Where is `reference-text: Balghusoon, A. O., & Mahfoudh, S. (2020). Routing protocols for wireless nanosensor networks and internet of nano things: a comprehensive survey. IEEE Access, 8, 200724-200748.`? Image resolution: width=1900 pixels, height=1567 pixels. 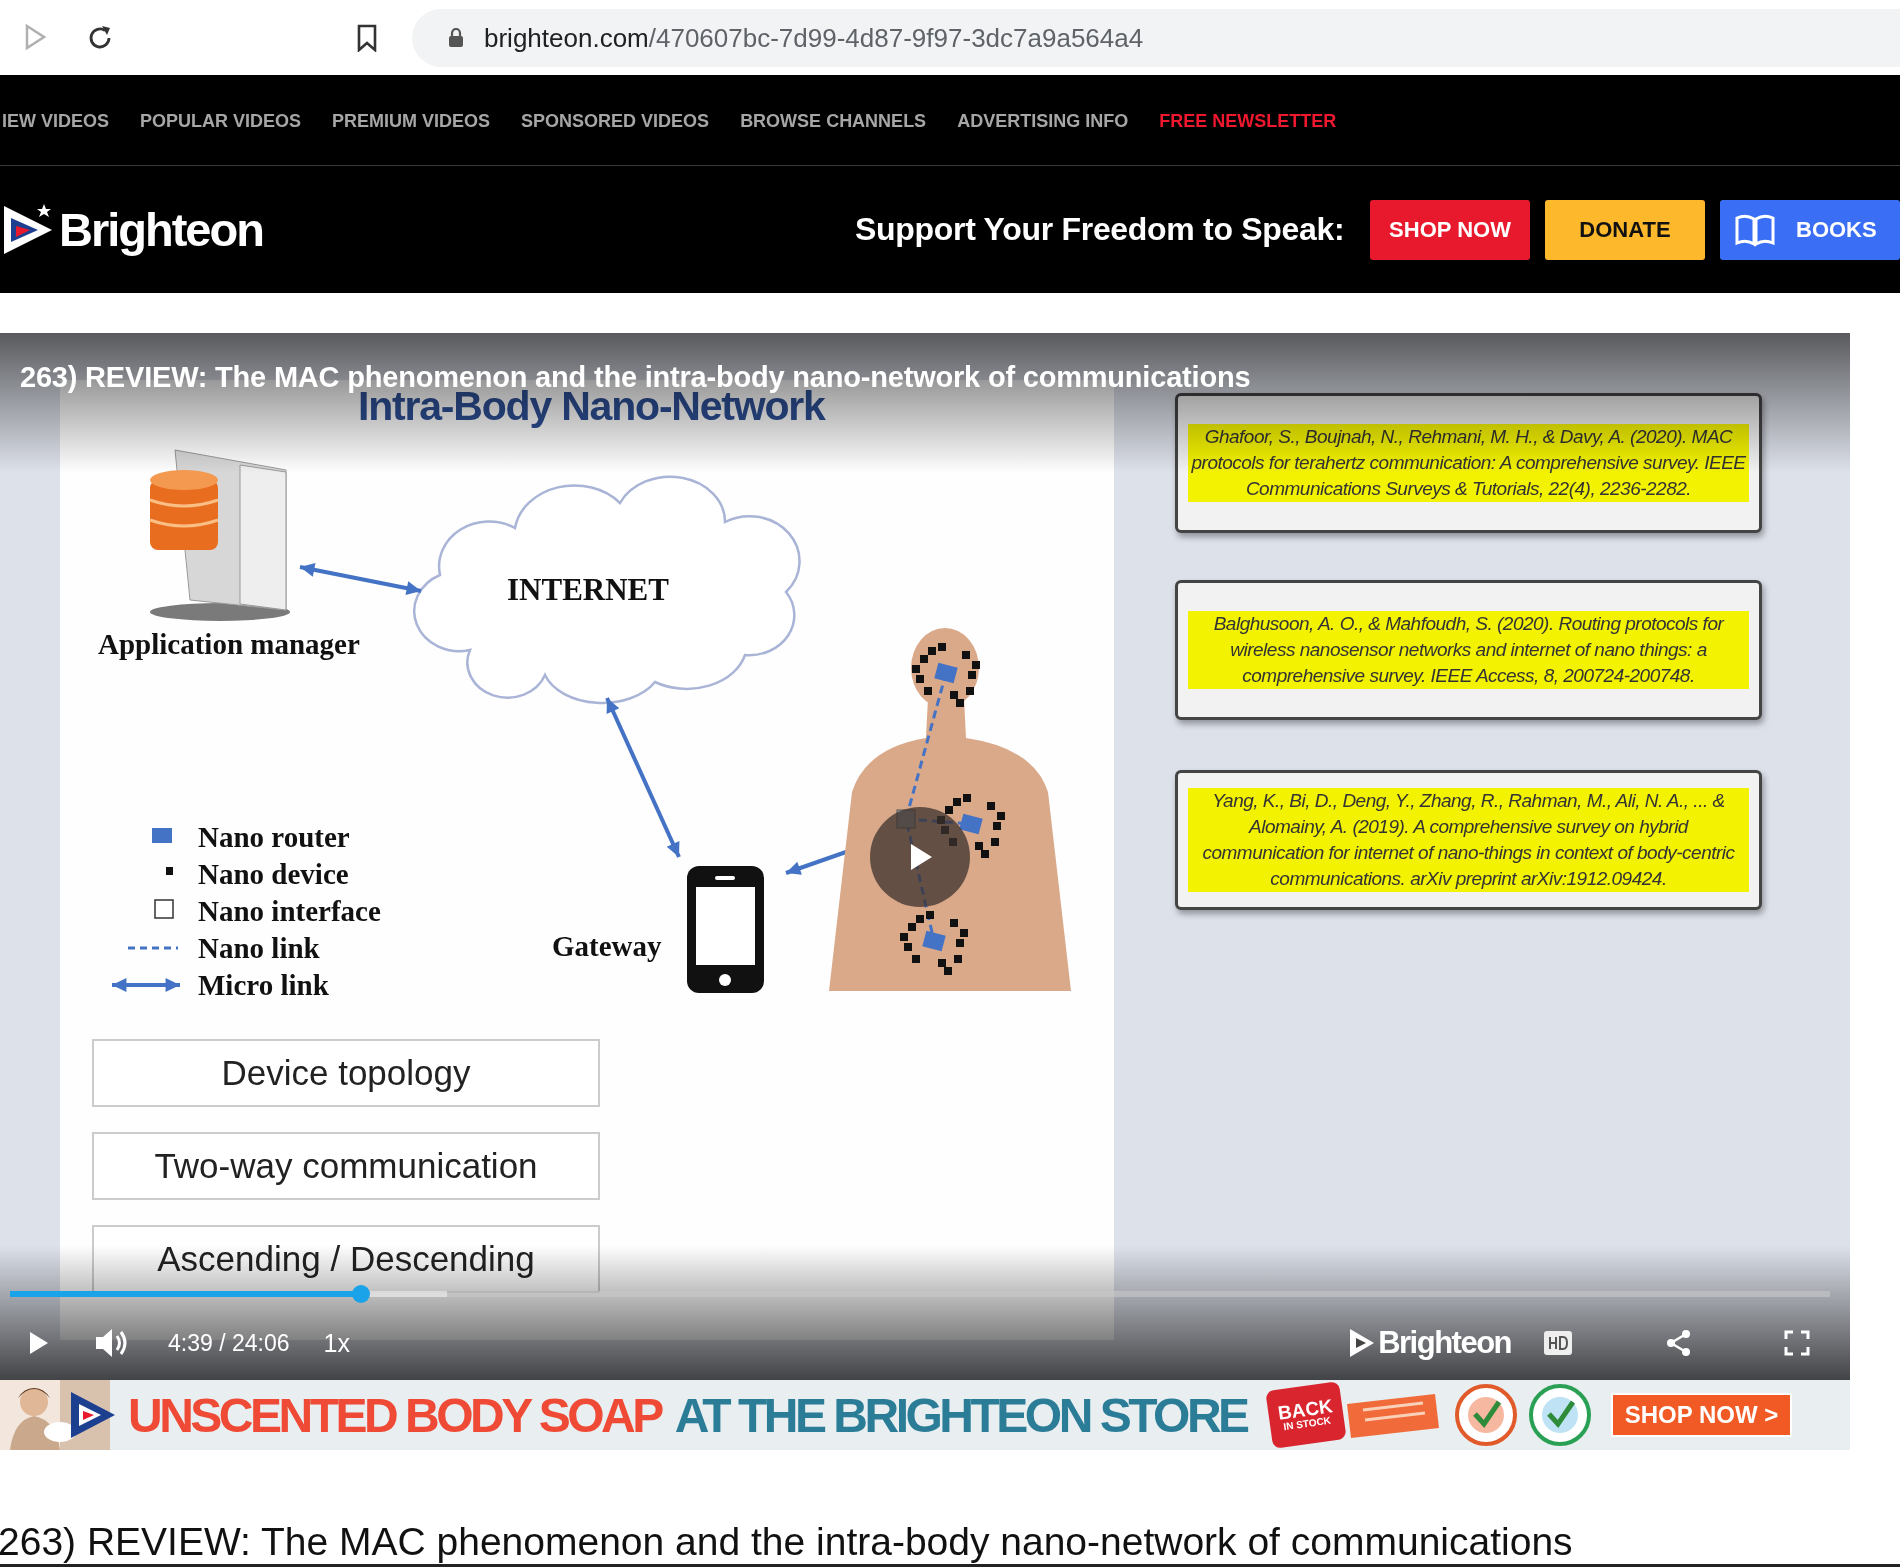 reference-text: Balghusoon, A. O., & Mahfoudh, S. (2020). Routing protocols for wireless nanosensor networks and internet of nano things: a comprehensive survey. IEEE Access, 8, 200724-200748. is located at coordinates (1468, 650).